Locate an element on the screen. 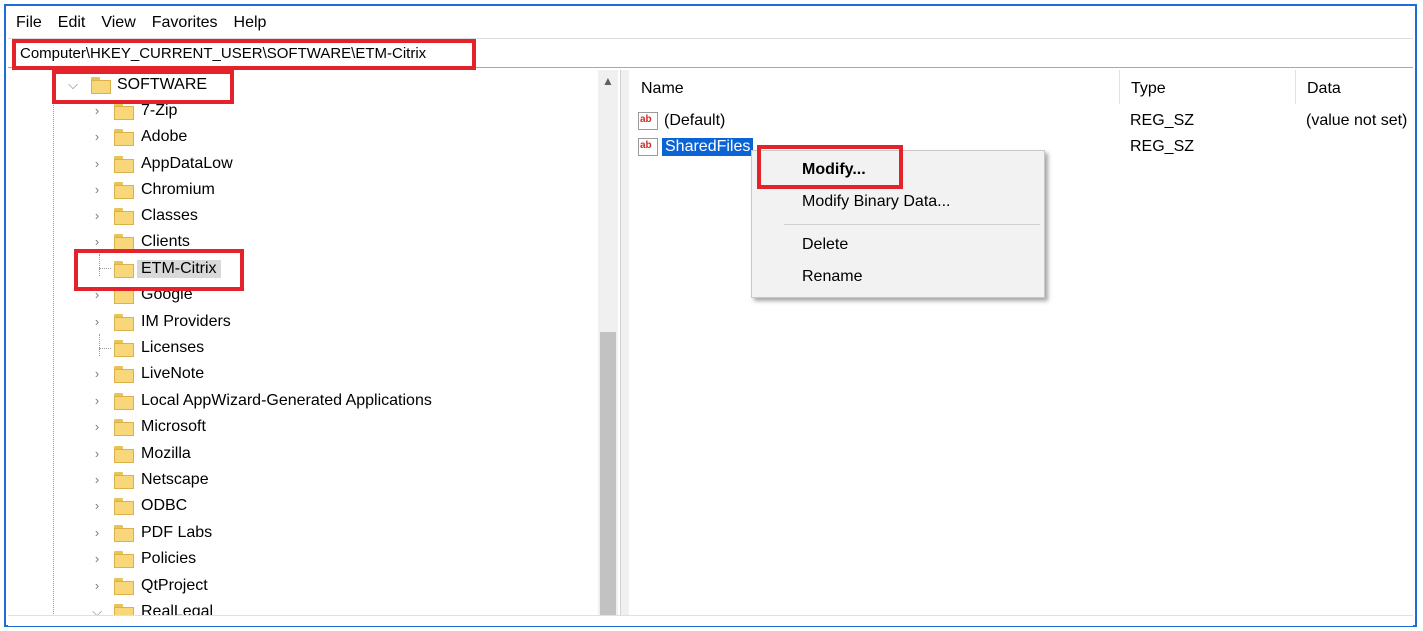  tree-item: › Classes is located at coordinates (303, 217).